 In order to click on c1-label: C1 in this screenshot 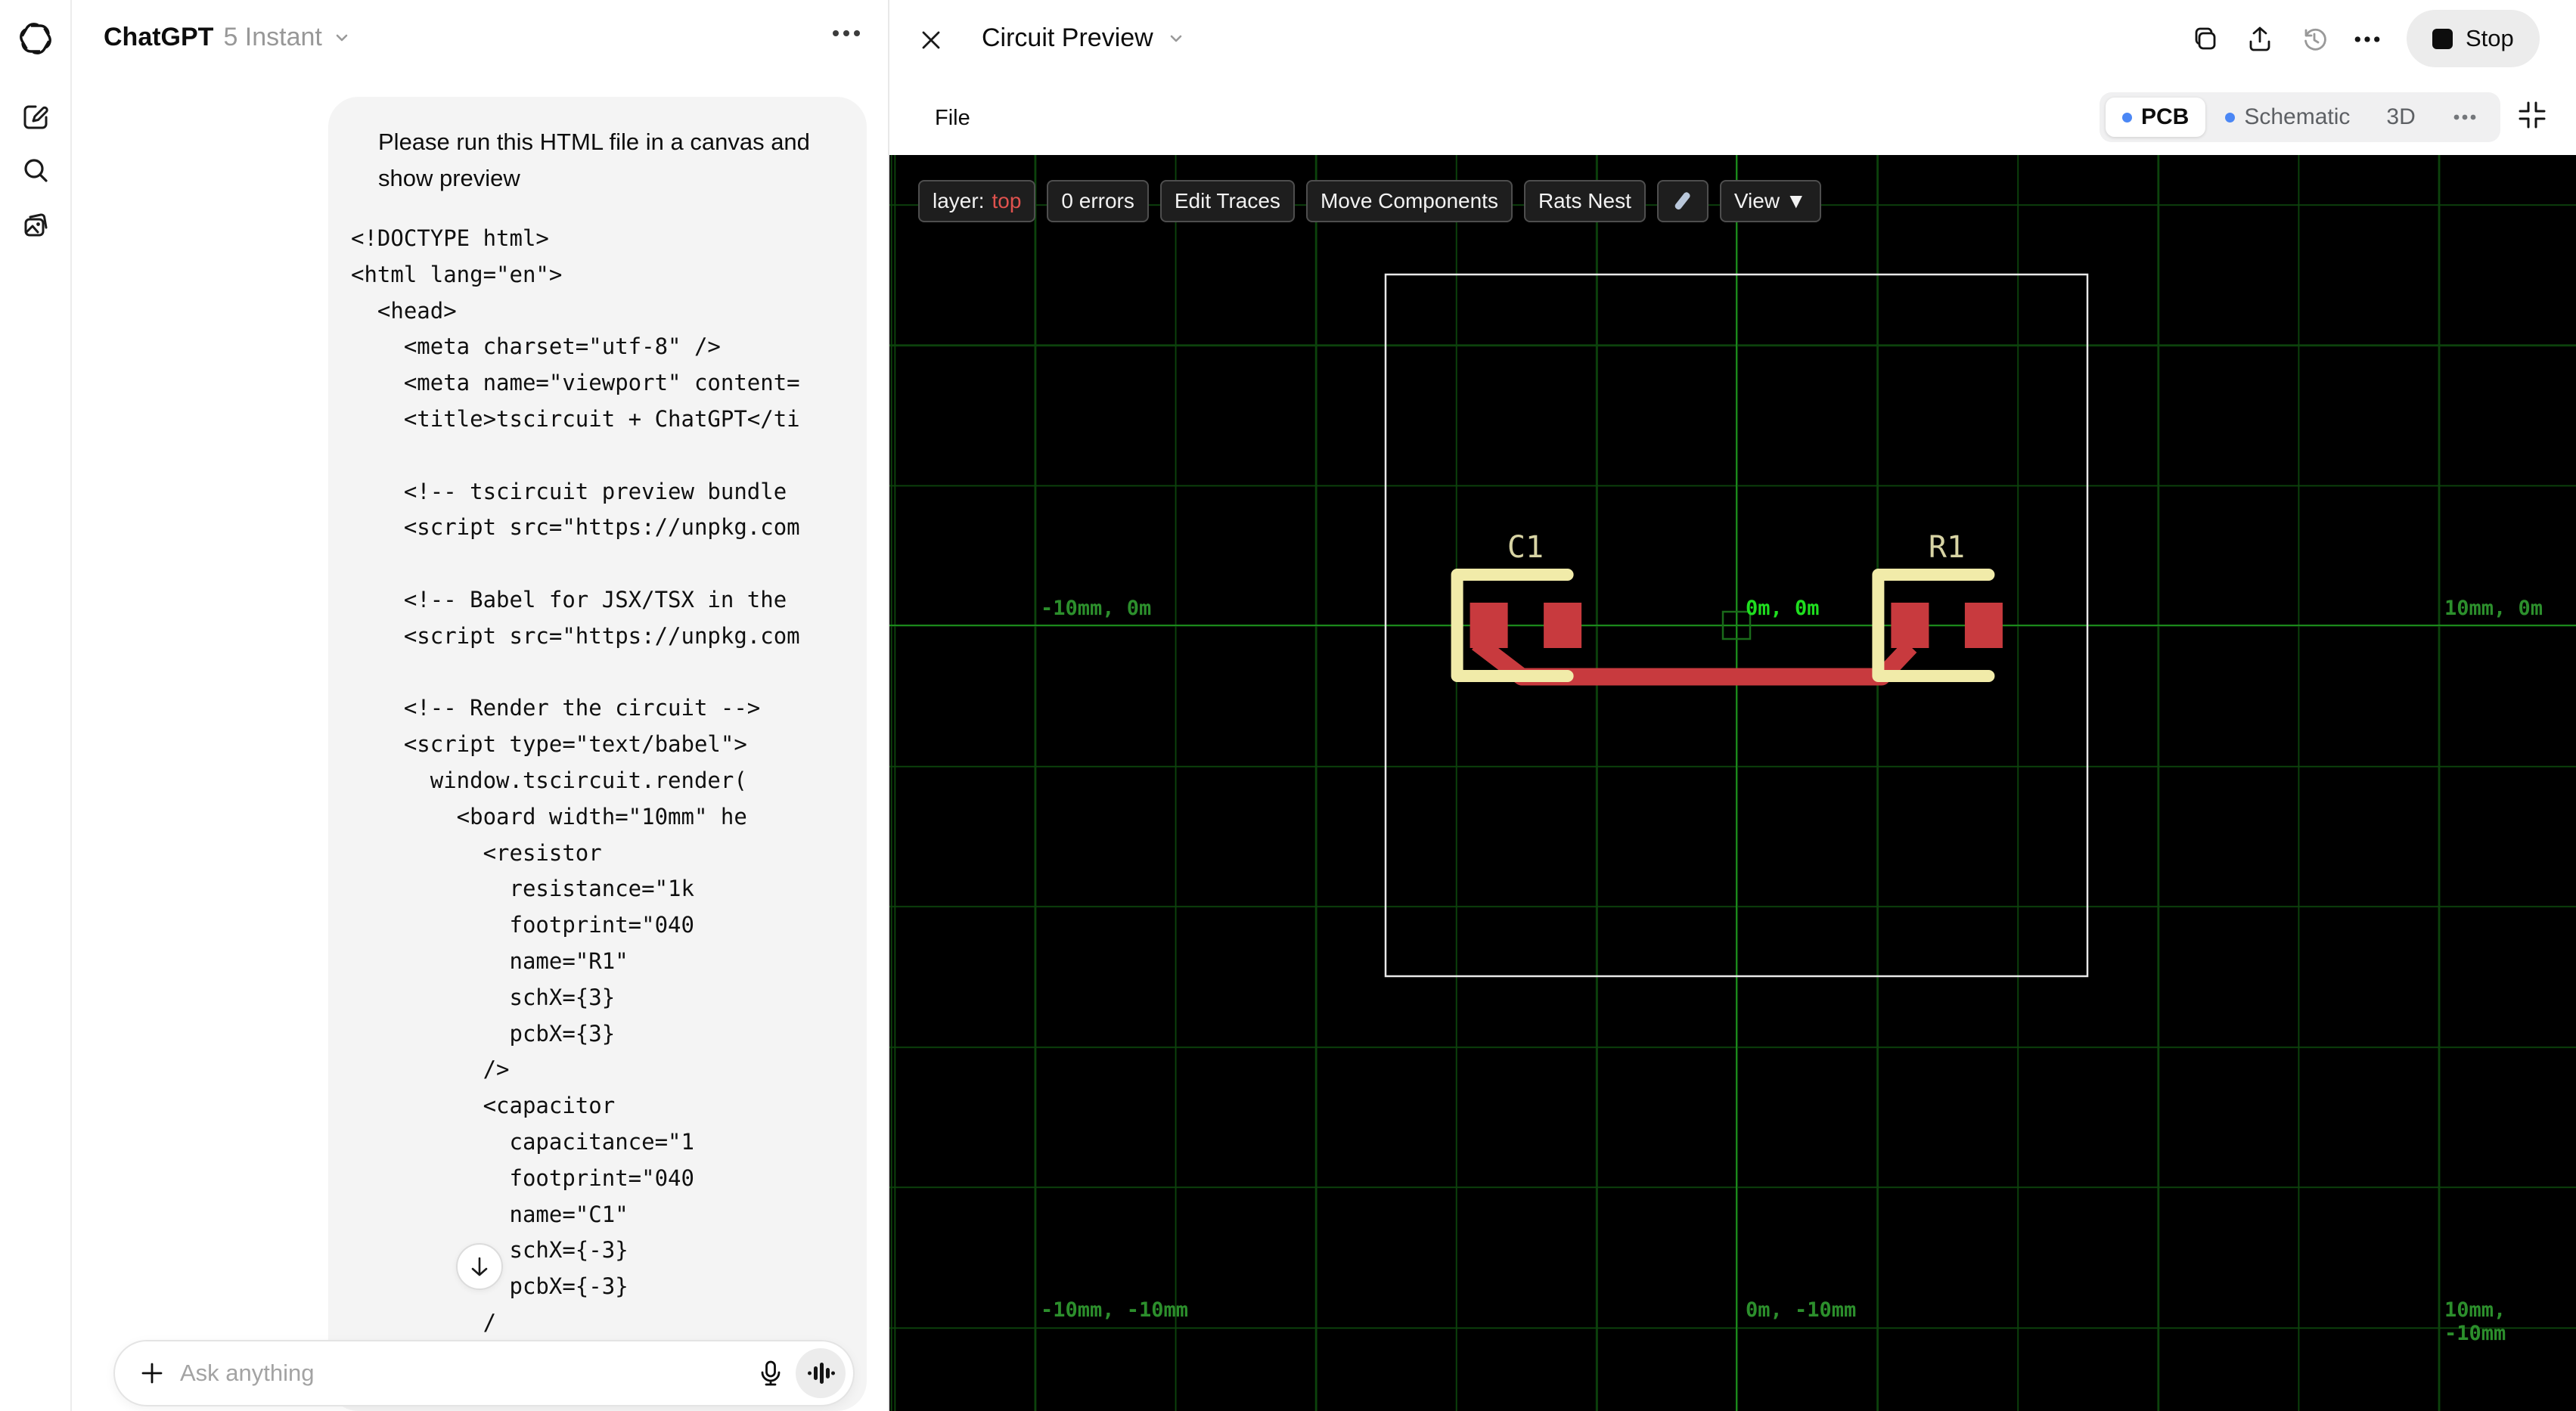, I will do `click(1525, 547)`.